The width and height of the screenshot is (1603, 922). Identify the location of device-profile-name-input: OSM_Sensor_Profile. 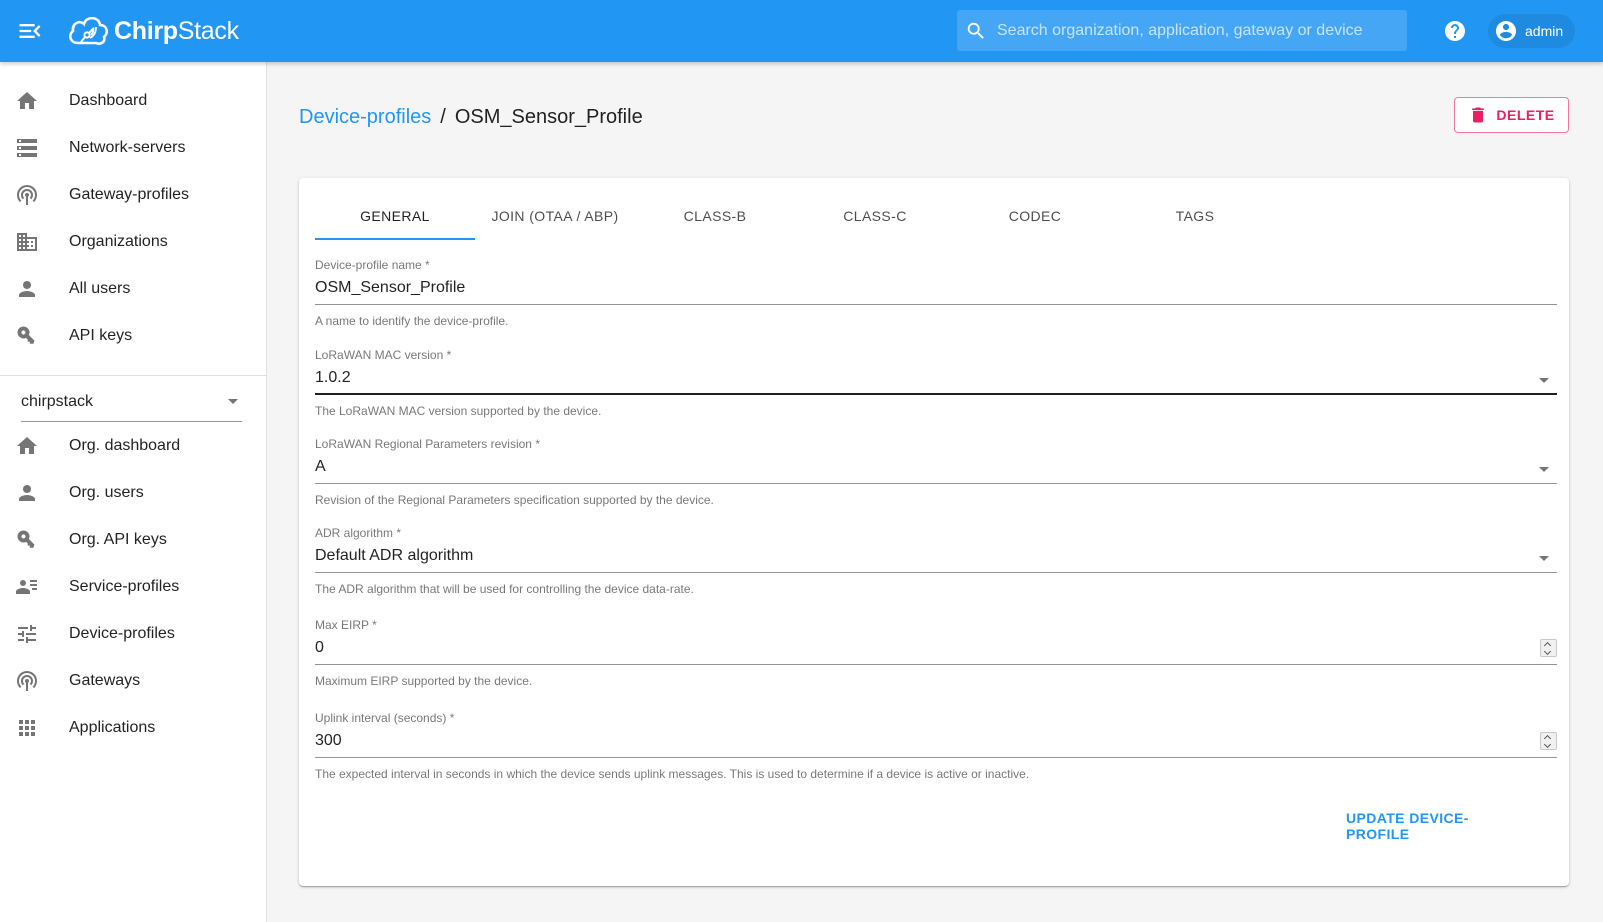
(936, 290).